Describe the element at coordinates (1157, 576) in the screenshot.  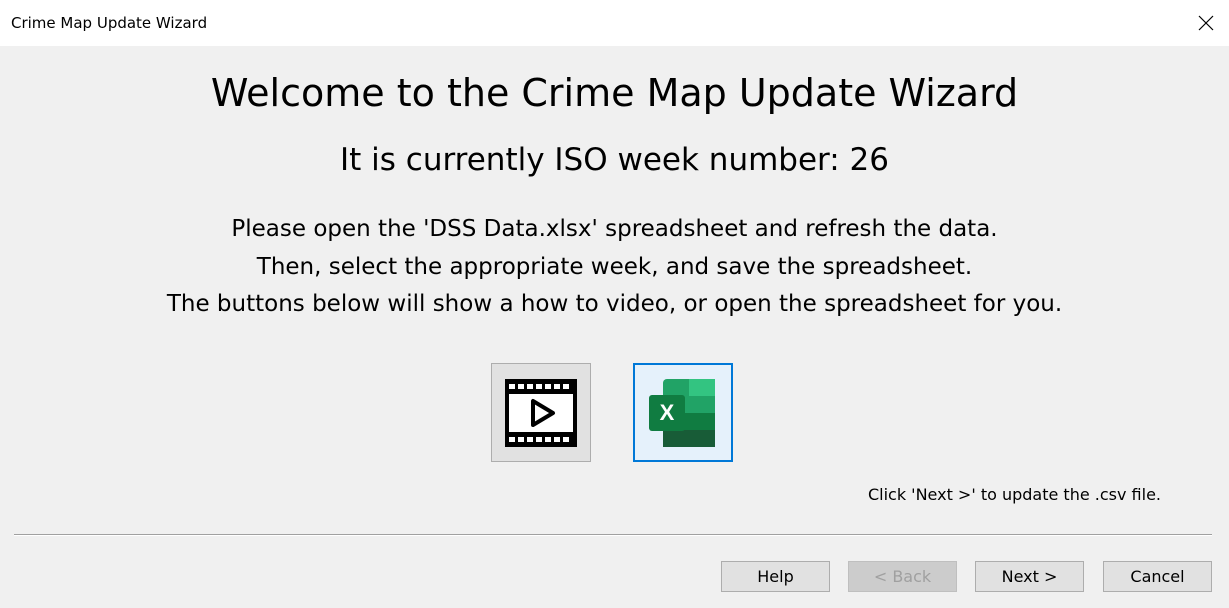
I see `cancel-button: Cancel` at that location.